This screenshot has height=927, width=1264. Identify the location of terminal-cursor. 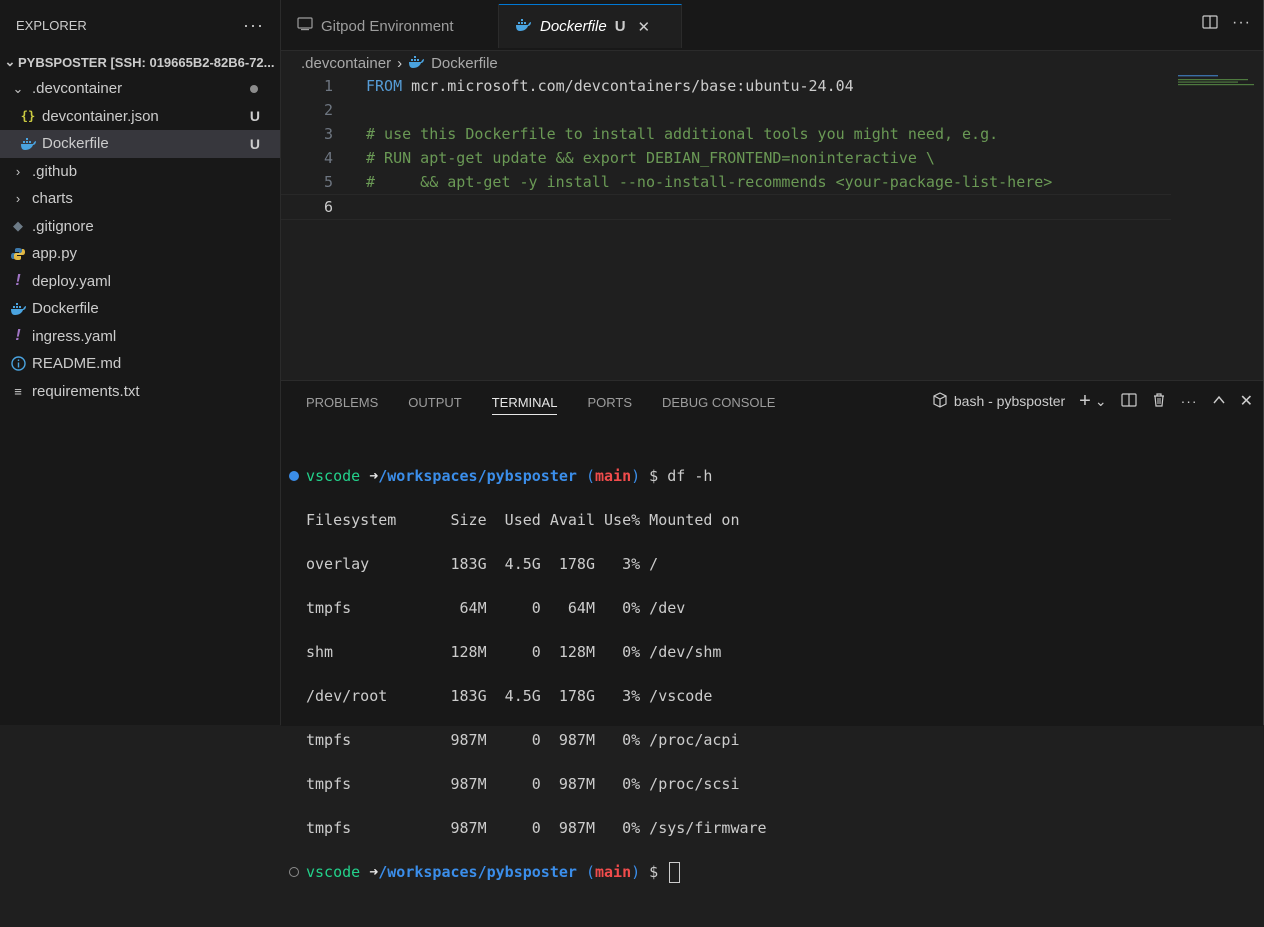
(675, 872).